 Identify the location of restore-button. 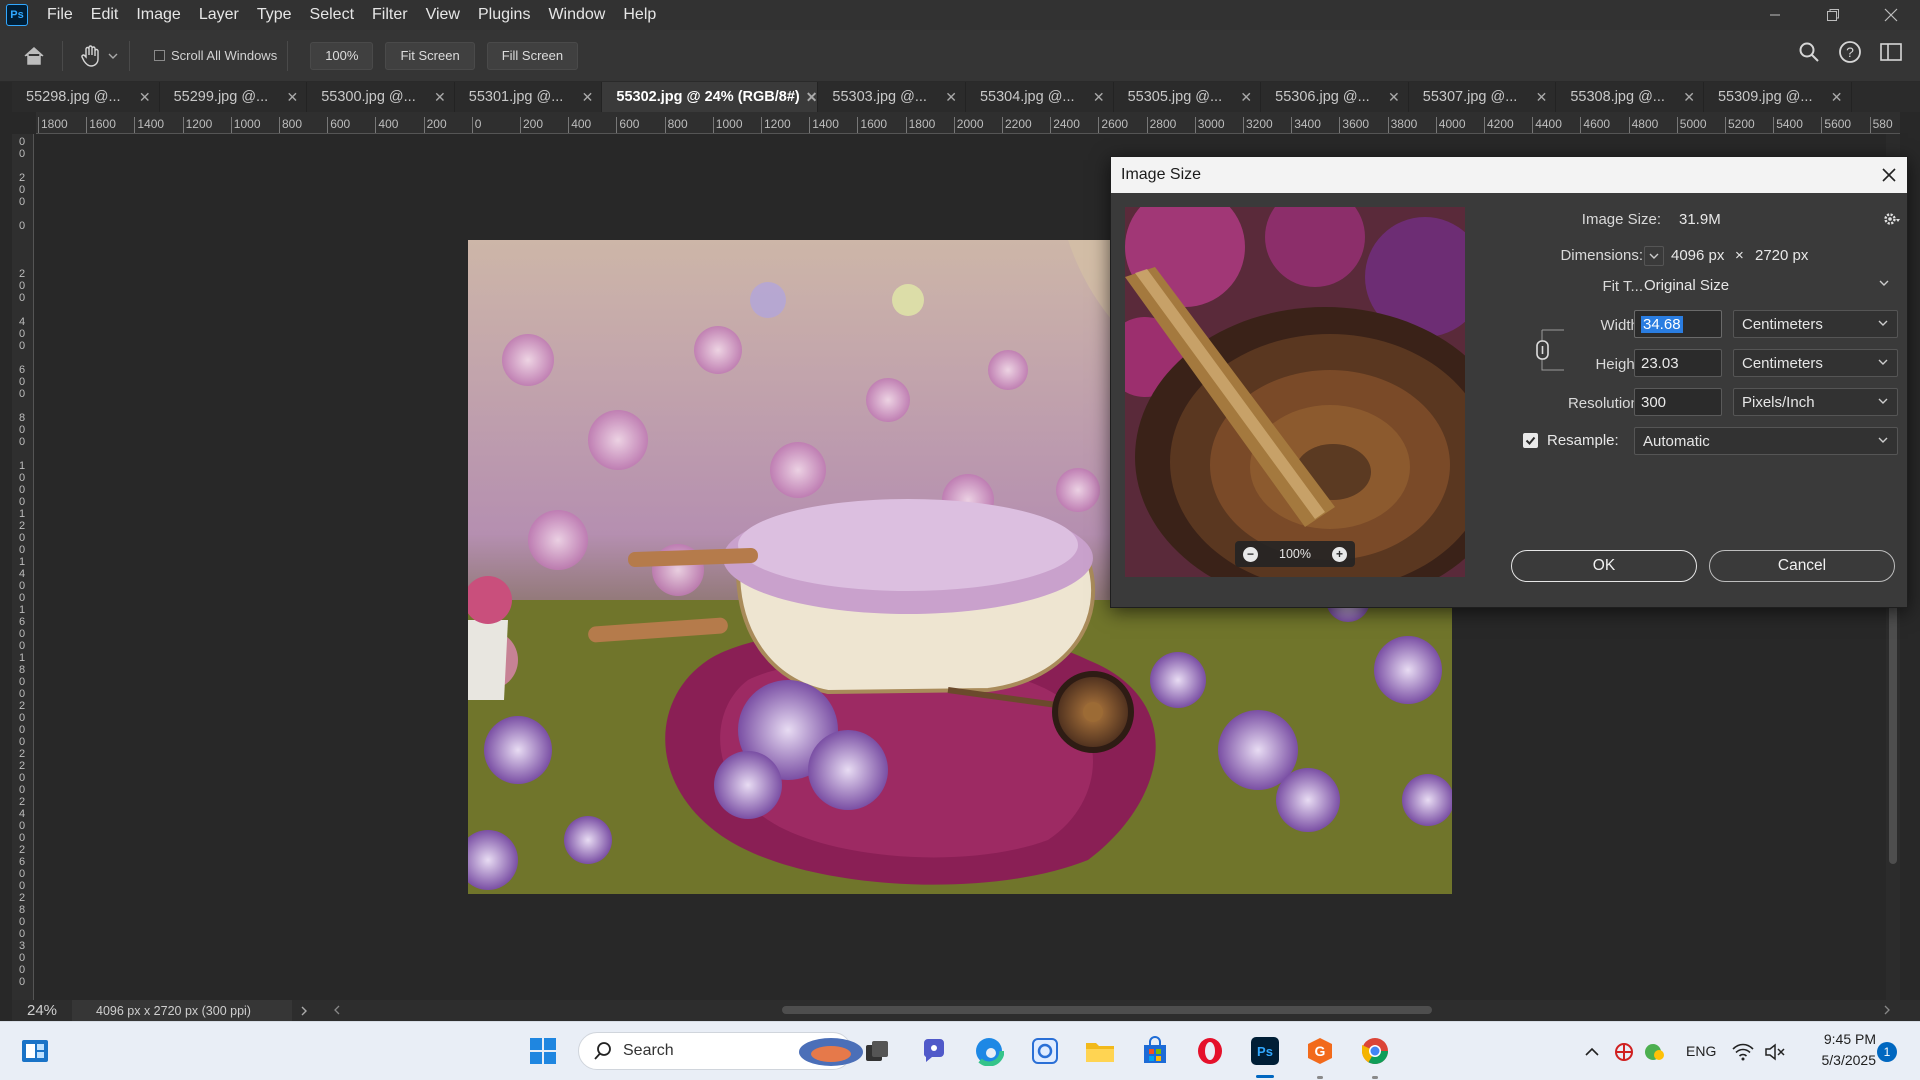
(1833, 15).